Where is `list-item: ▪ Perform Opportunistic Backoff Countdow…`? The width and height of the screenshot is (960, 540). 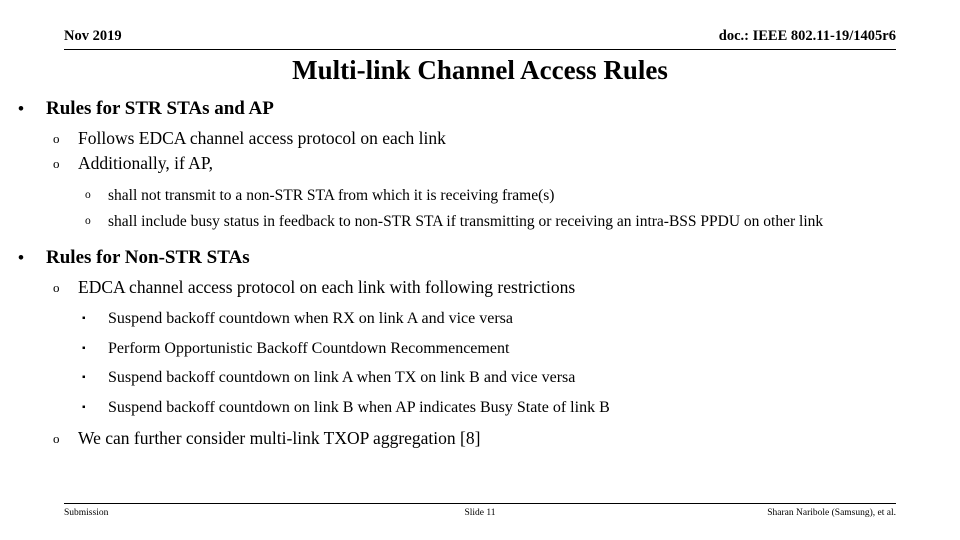
list-item: ▪ Perform Opportunistic Backoff Countdow… is located at coordinates (521, 349).